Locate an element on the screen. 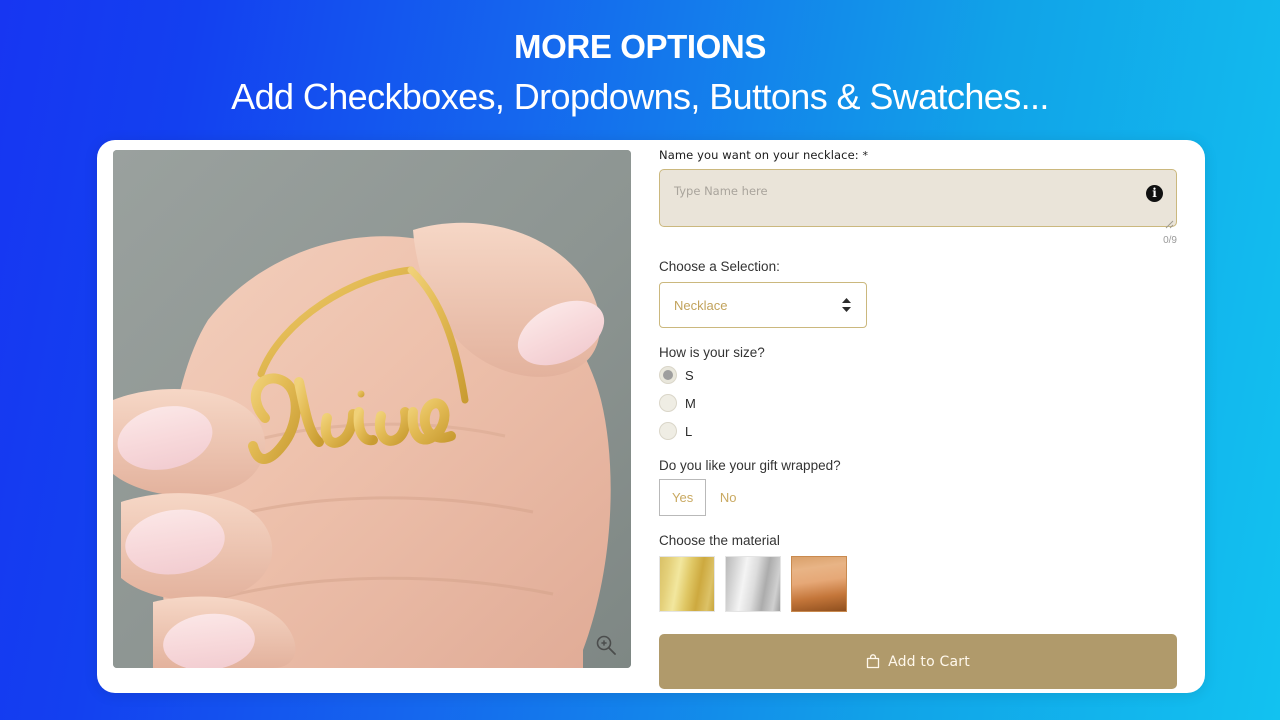 The image size is (1280, 720). info-icon: i is located at coordinates (1154, 193).